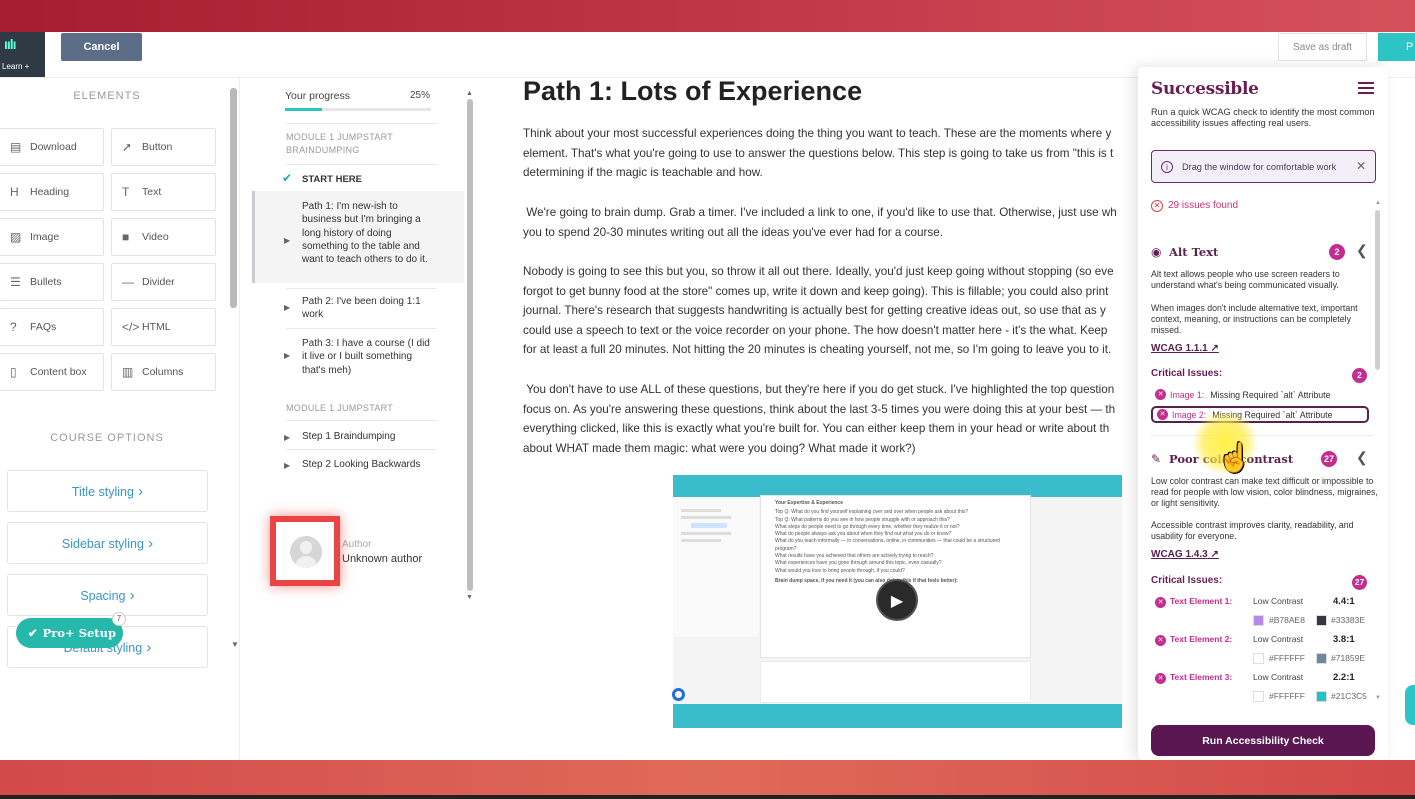 The width and height of the screenshot is (1415, 799). Describe the element at coordinates (1361, 166) in the screenshot. I see `close-icon: ✕` at that location.